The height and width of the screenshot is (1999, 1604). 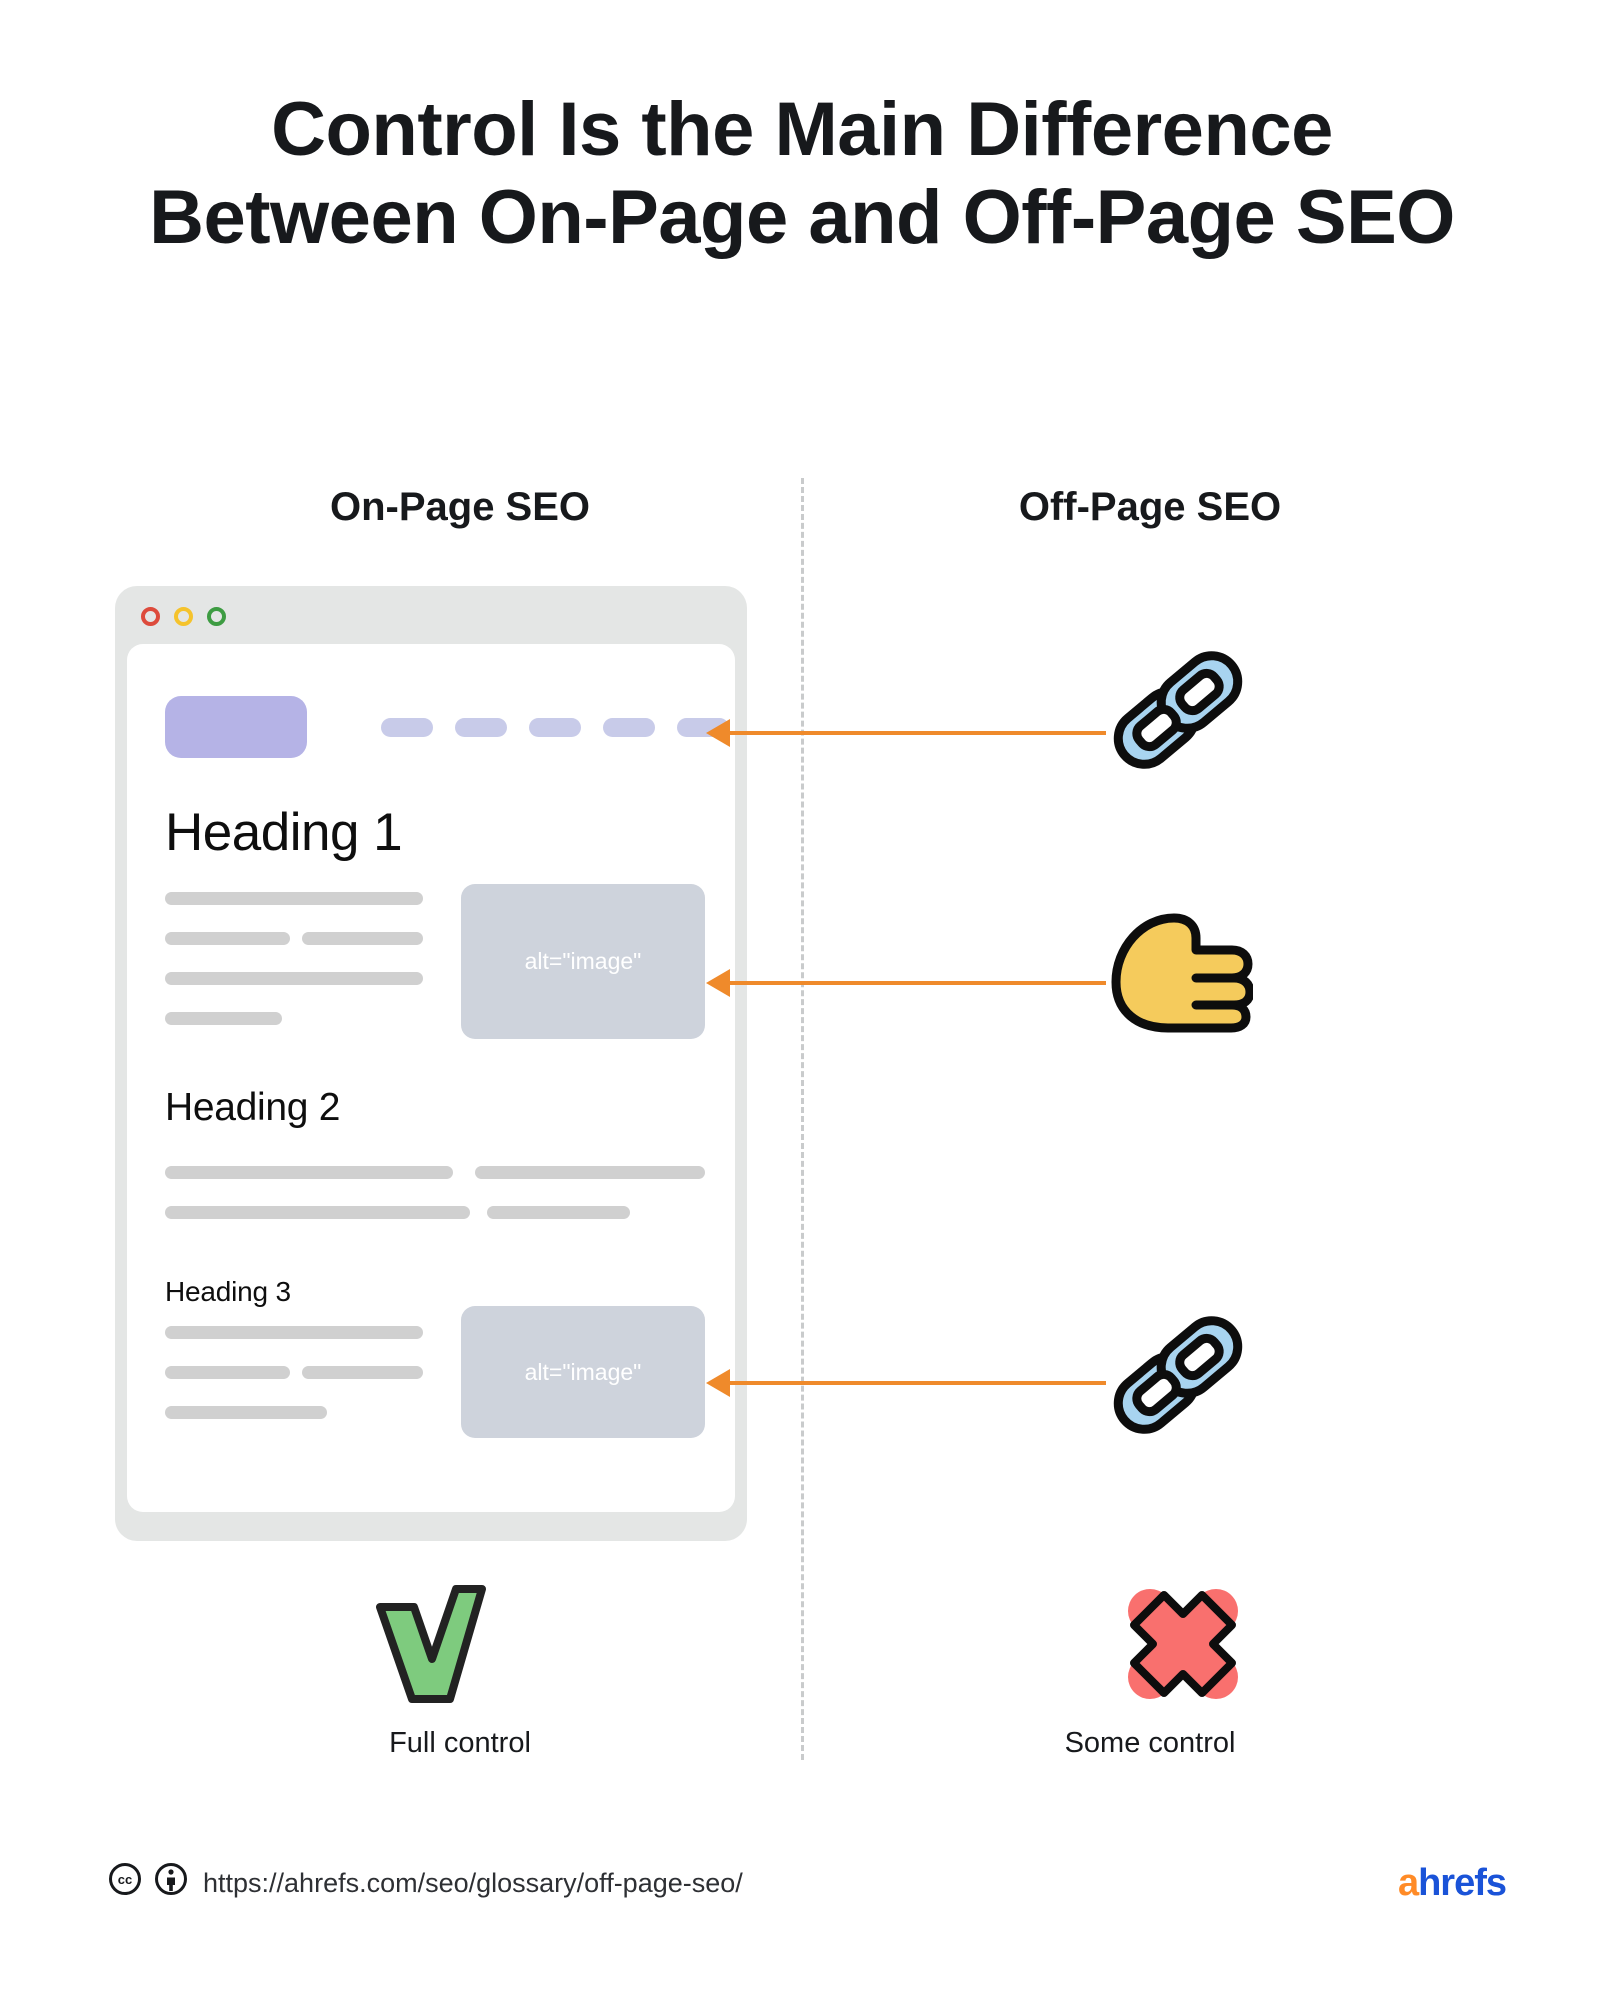 I want to click on maximize-dot-icon, so click(x=216, y=616).